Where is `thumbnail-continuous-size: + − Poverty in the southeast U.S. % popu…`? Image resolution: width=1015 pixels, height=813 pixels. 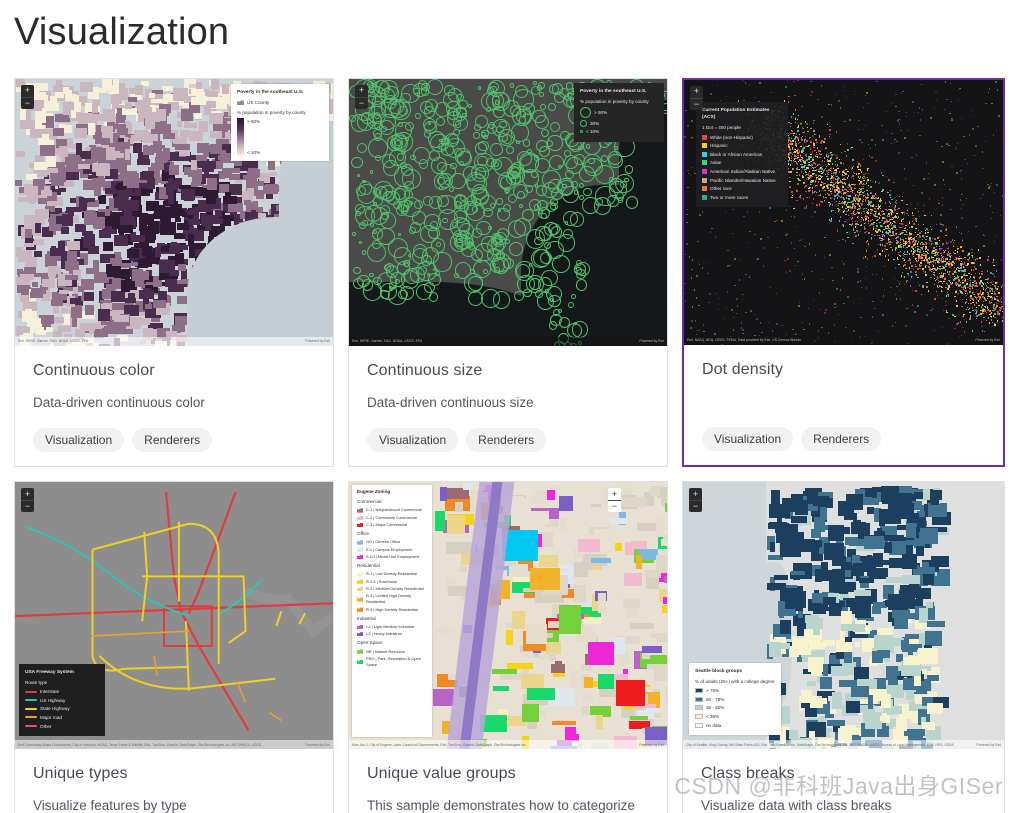
thumbnail-continuous-size: + − Poverty in the southeast U.S. % popu… is located at coordinates (508, 212).